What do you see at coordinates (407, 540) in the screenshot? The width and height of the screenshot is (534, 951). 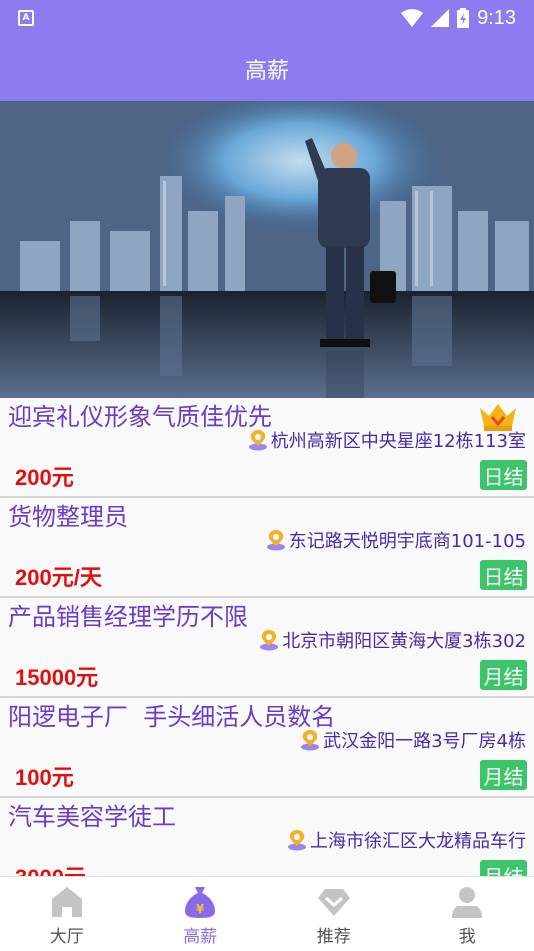 I see `job-address-text: 东记路天悦明宇底商101-105` at bounding box center [407, 540].